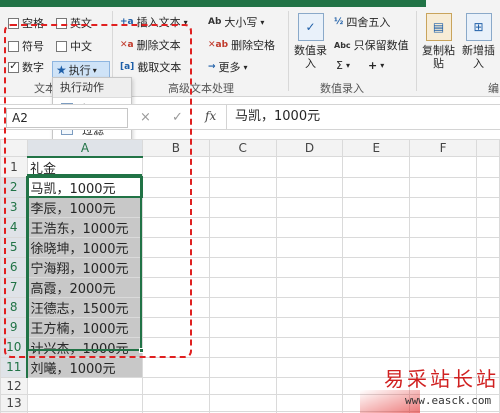  Describe the element at coordinates (84, 307) in the screenshot. I see `cell-a8: 汪德志，1500元` at that location.